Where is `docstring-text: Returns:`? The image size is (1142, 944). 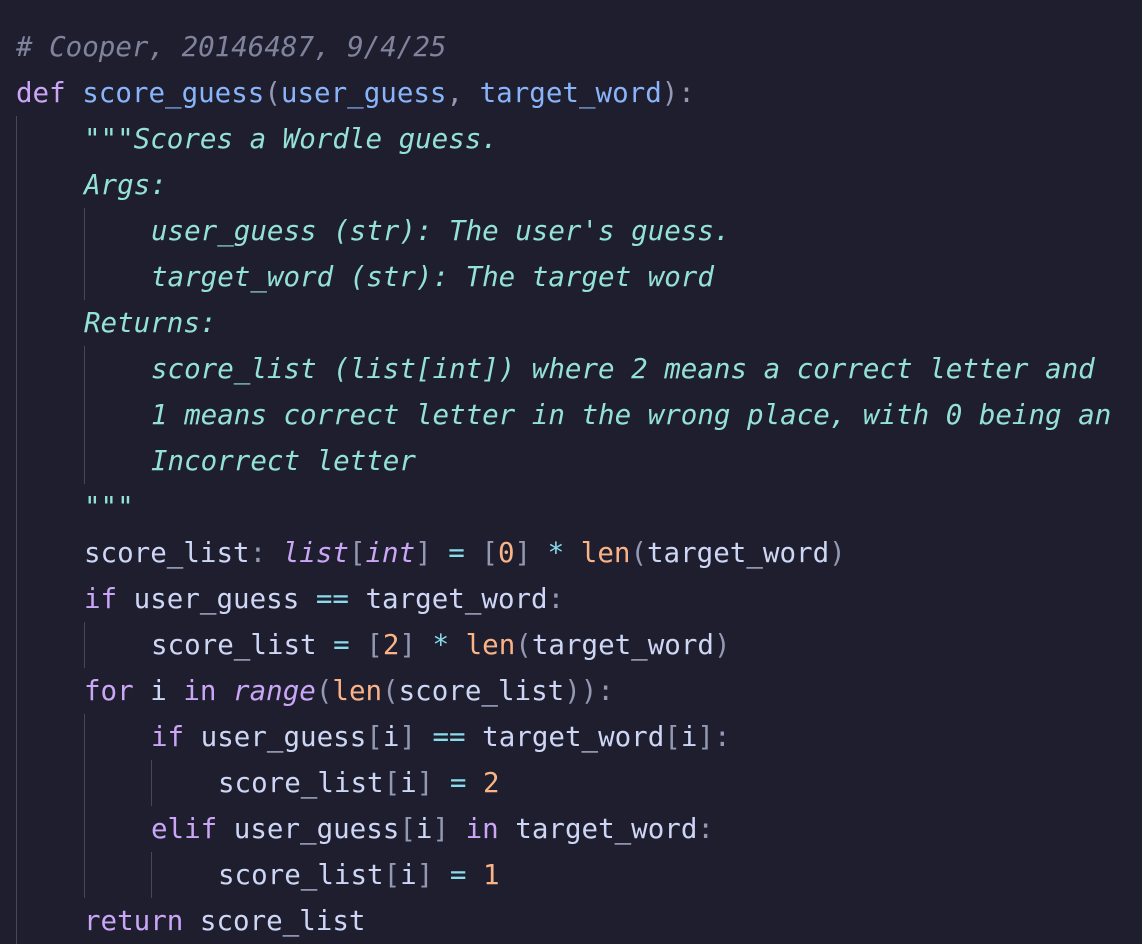
docstring-text: Returns: is located at coordinates (150, 323).